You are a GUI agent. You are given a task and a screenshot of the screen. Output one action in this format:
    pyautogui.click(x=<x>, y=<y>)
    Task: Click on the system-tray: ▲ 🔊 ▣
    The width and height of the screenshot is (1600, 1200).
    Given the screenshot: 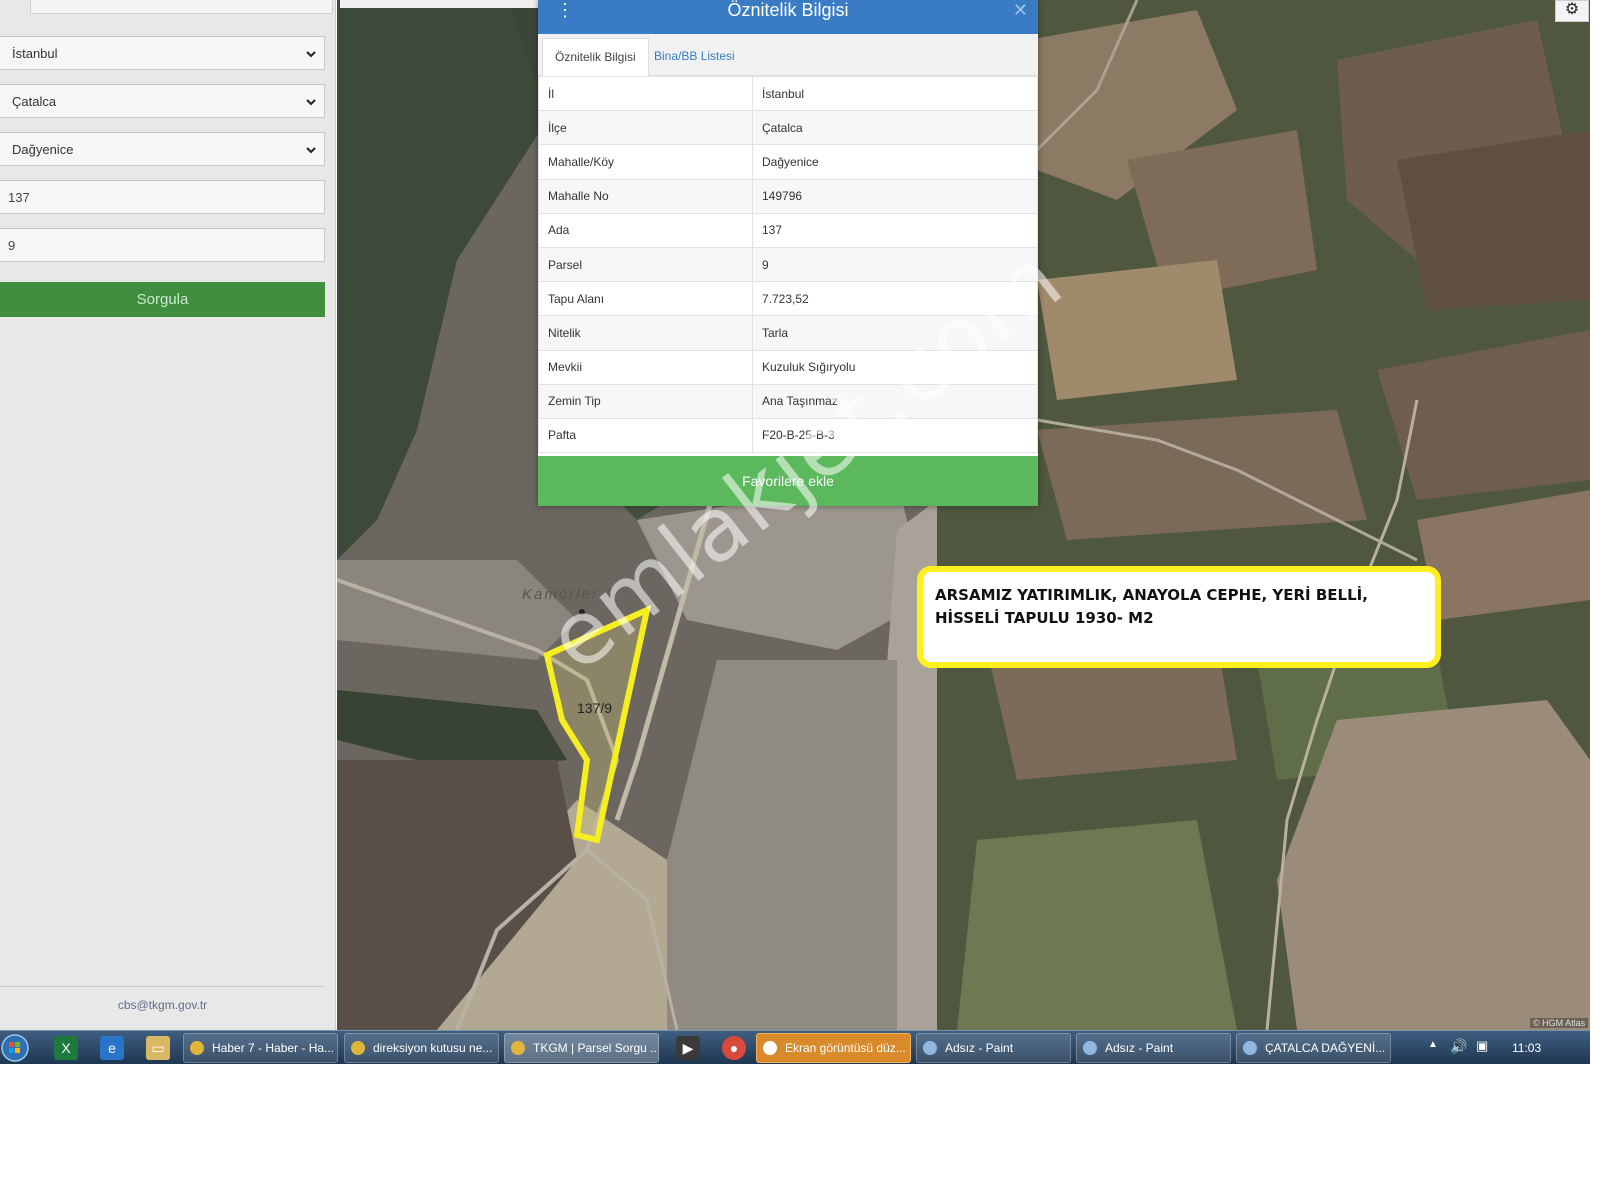 What is the action you would take?
    pyautogui.click(x=1505, y=1048)
    